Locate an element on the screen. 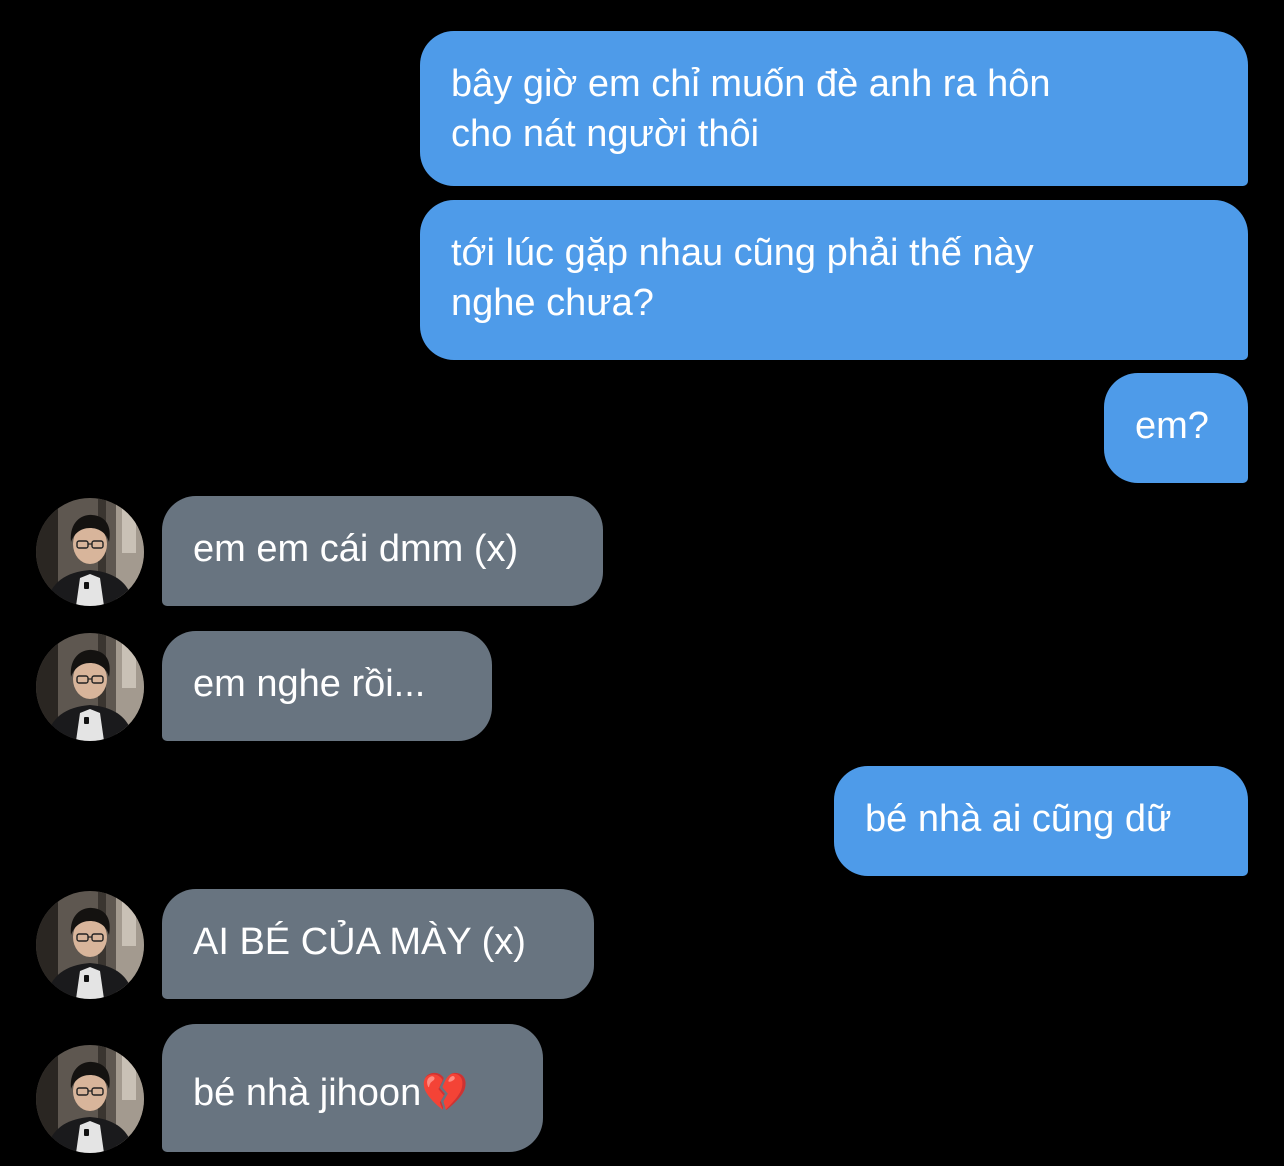 This screenshot has height=1166, width=1284. message-bubble-received: bé nhà jihoon💔 is located at coordinates (352, 1088).